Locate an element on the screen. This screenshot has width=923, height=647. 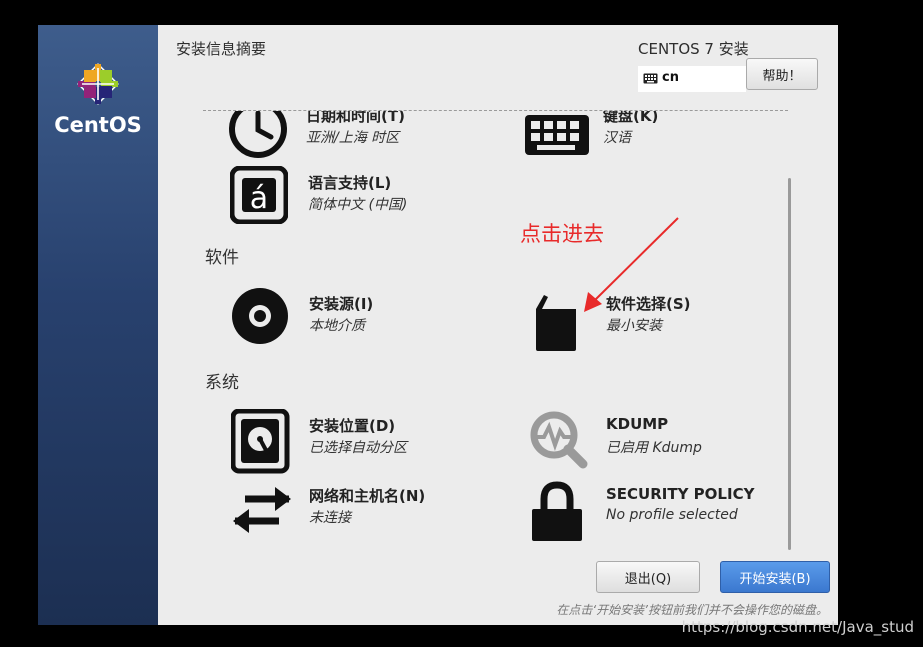
watermark: https://blog.csdn.net/Java_stud is located at coordinates (797, 627).